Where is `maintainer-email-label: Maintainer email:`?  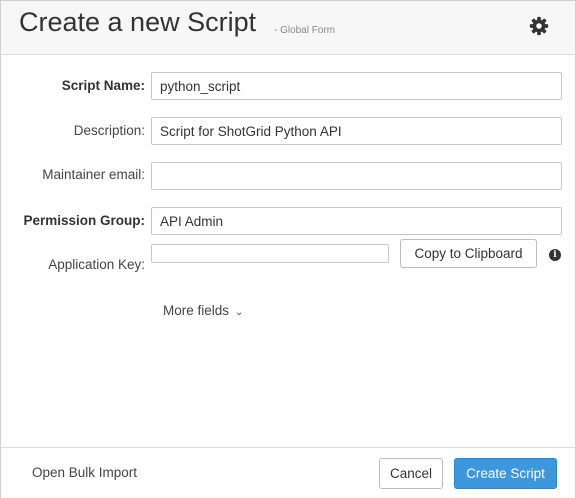 maintainer-email-label: Maintainer email: is located at coordinates (93, 174).